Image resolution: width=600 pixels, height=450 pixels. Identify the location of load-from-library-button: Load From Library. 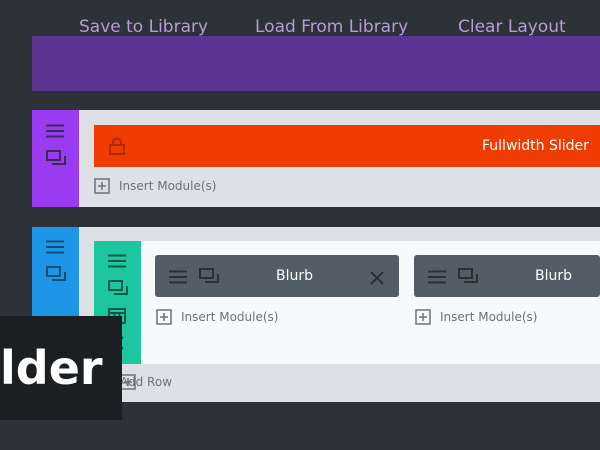
(331, 27).